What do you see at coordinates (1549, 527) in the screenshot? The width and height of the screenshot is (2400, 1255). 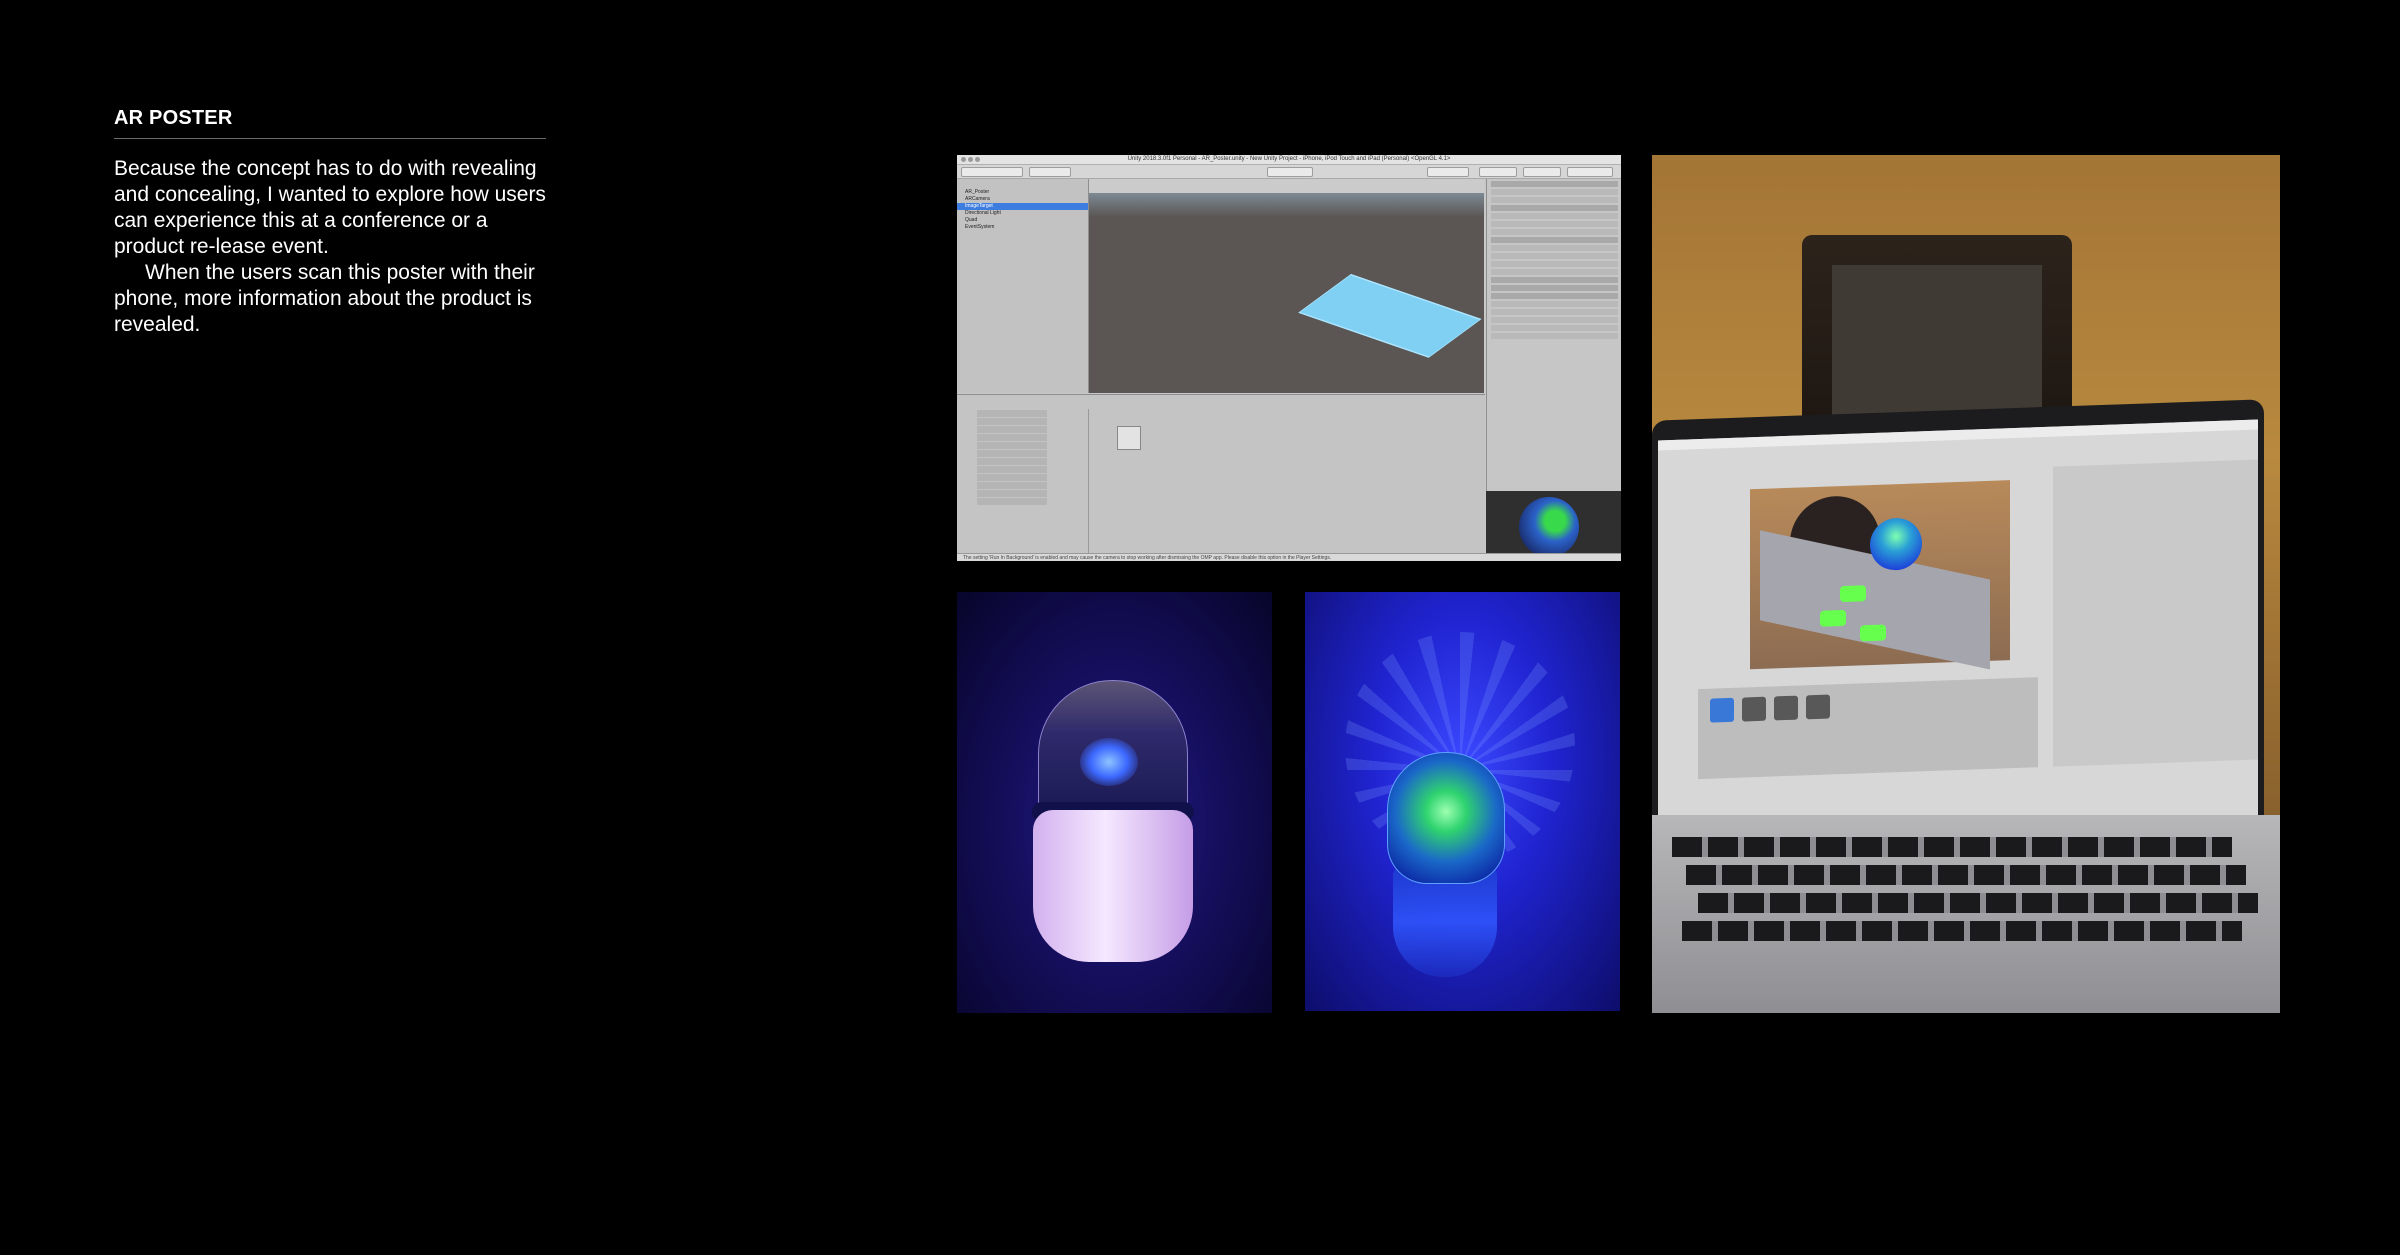 I see `preview-sphere` at bounding box center [1549, 527].